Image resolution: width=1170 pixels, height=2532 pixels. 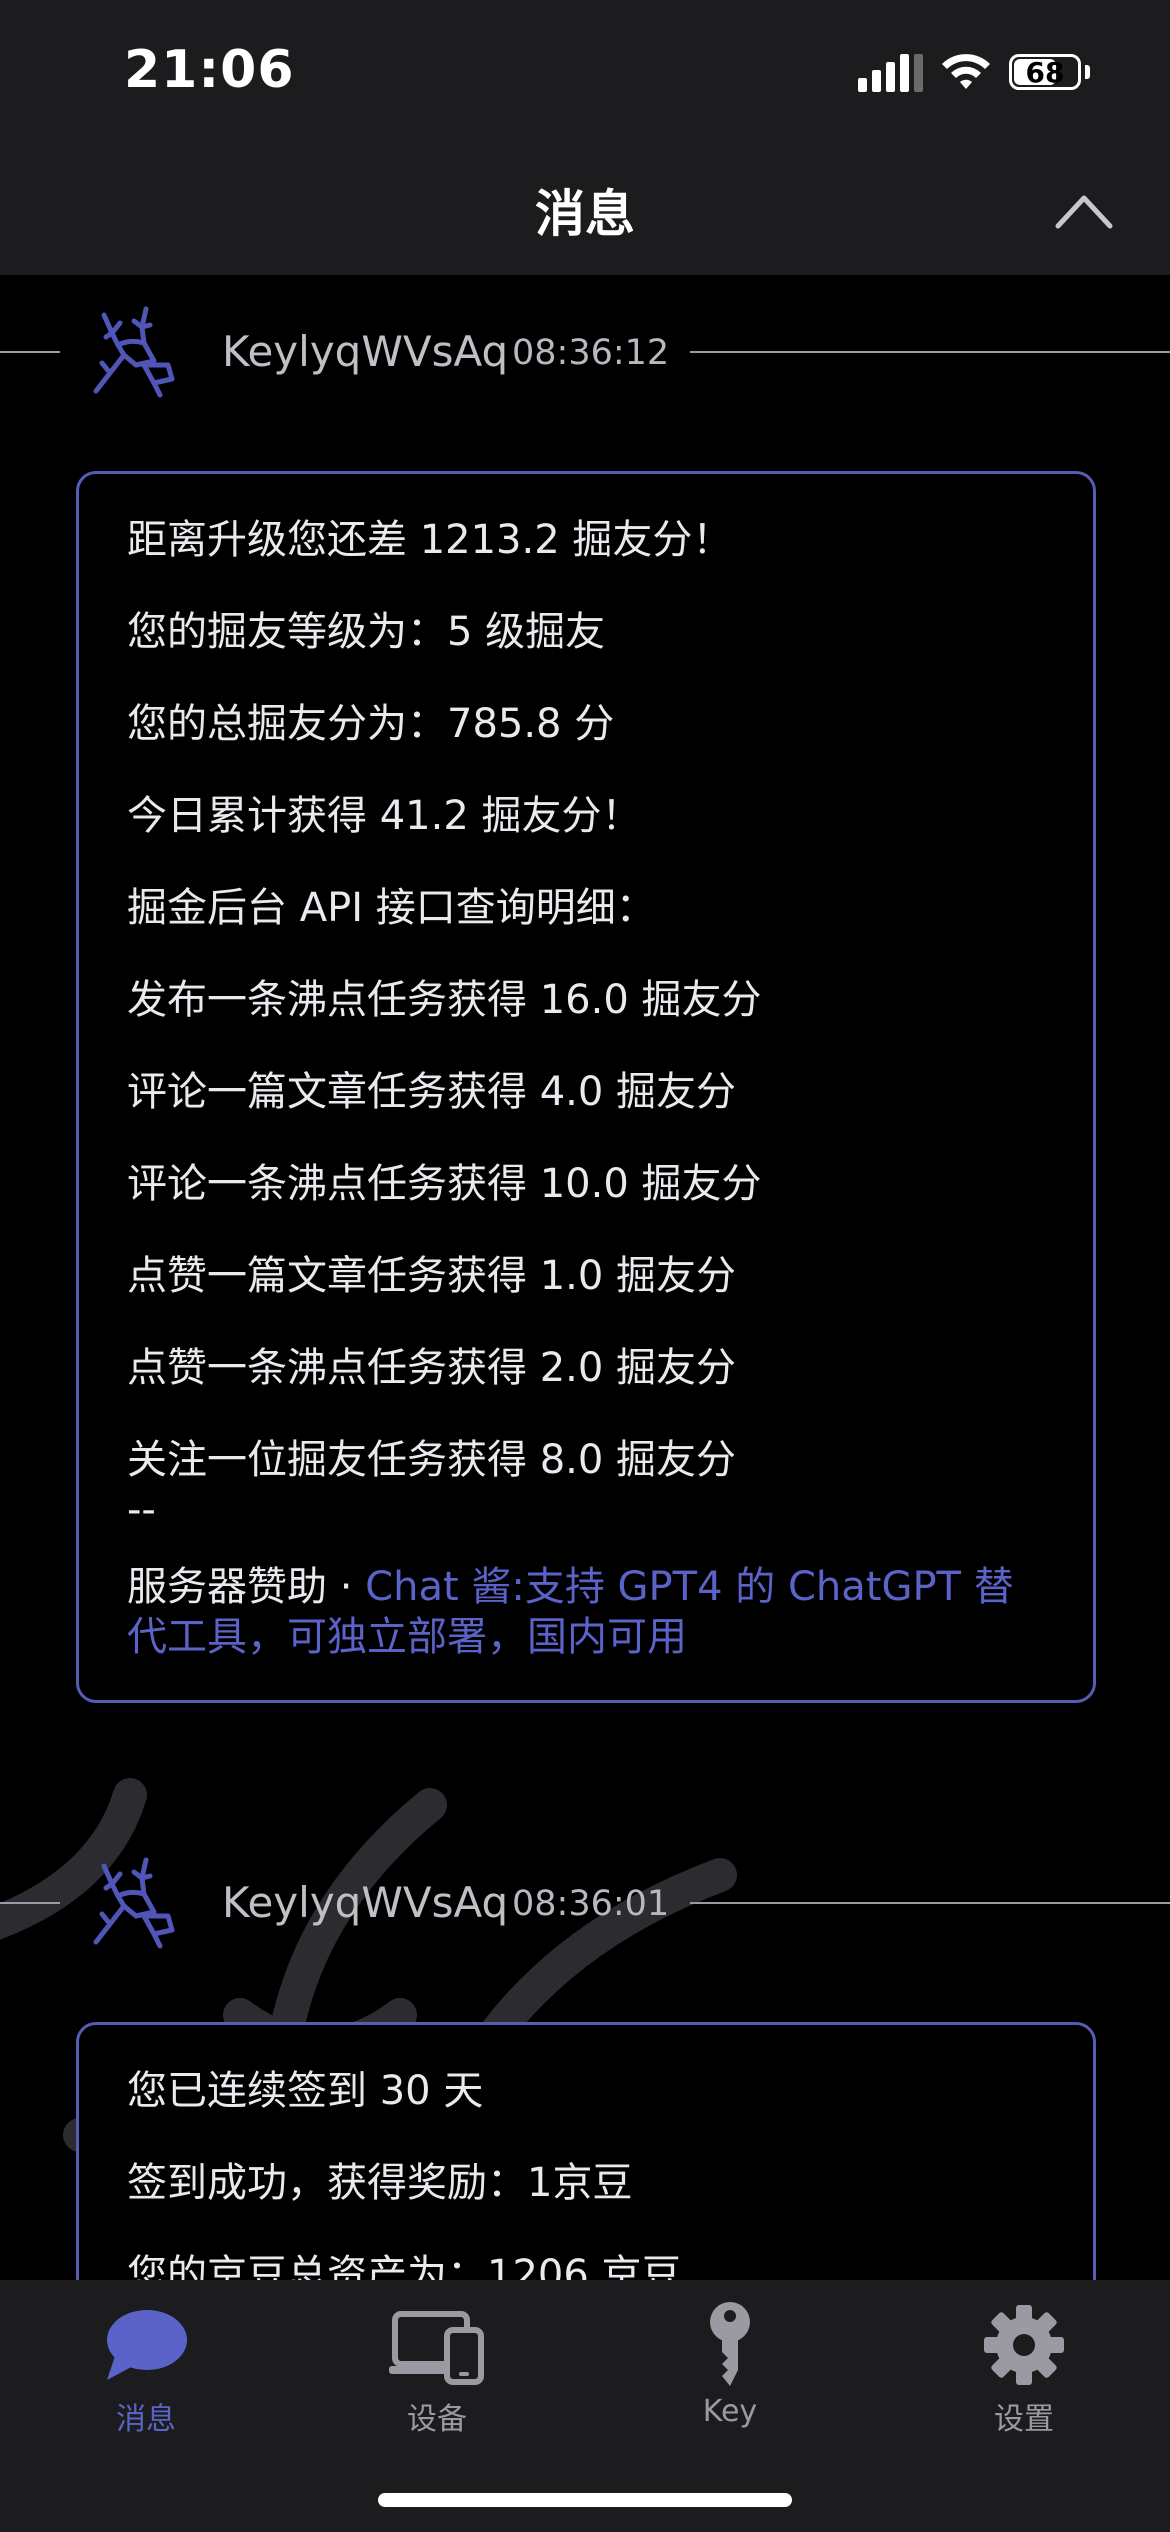 I want to click on status-time: 21:06, so click(x=209, y=70).